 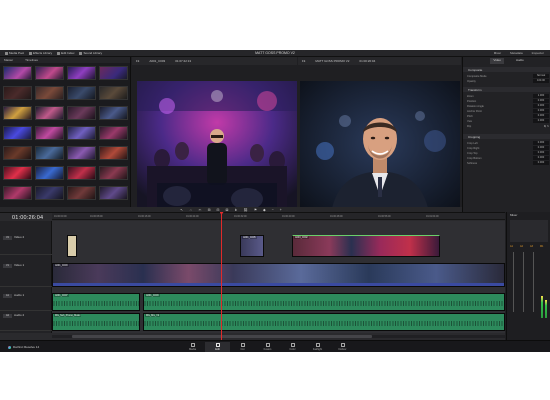 I want to click on crop-right-field: 0.000, so click(x=541, y=148).